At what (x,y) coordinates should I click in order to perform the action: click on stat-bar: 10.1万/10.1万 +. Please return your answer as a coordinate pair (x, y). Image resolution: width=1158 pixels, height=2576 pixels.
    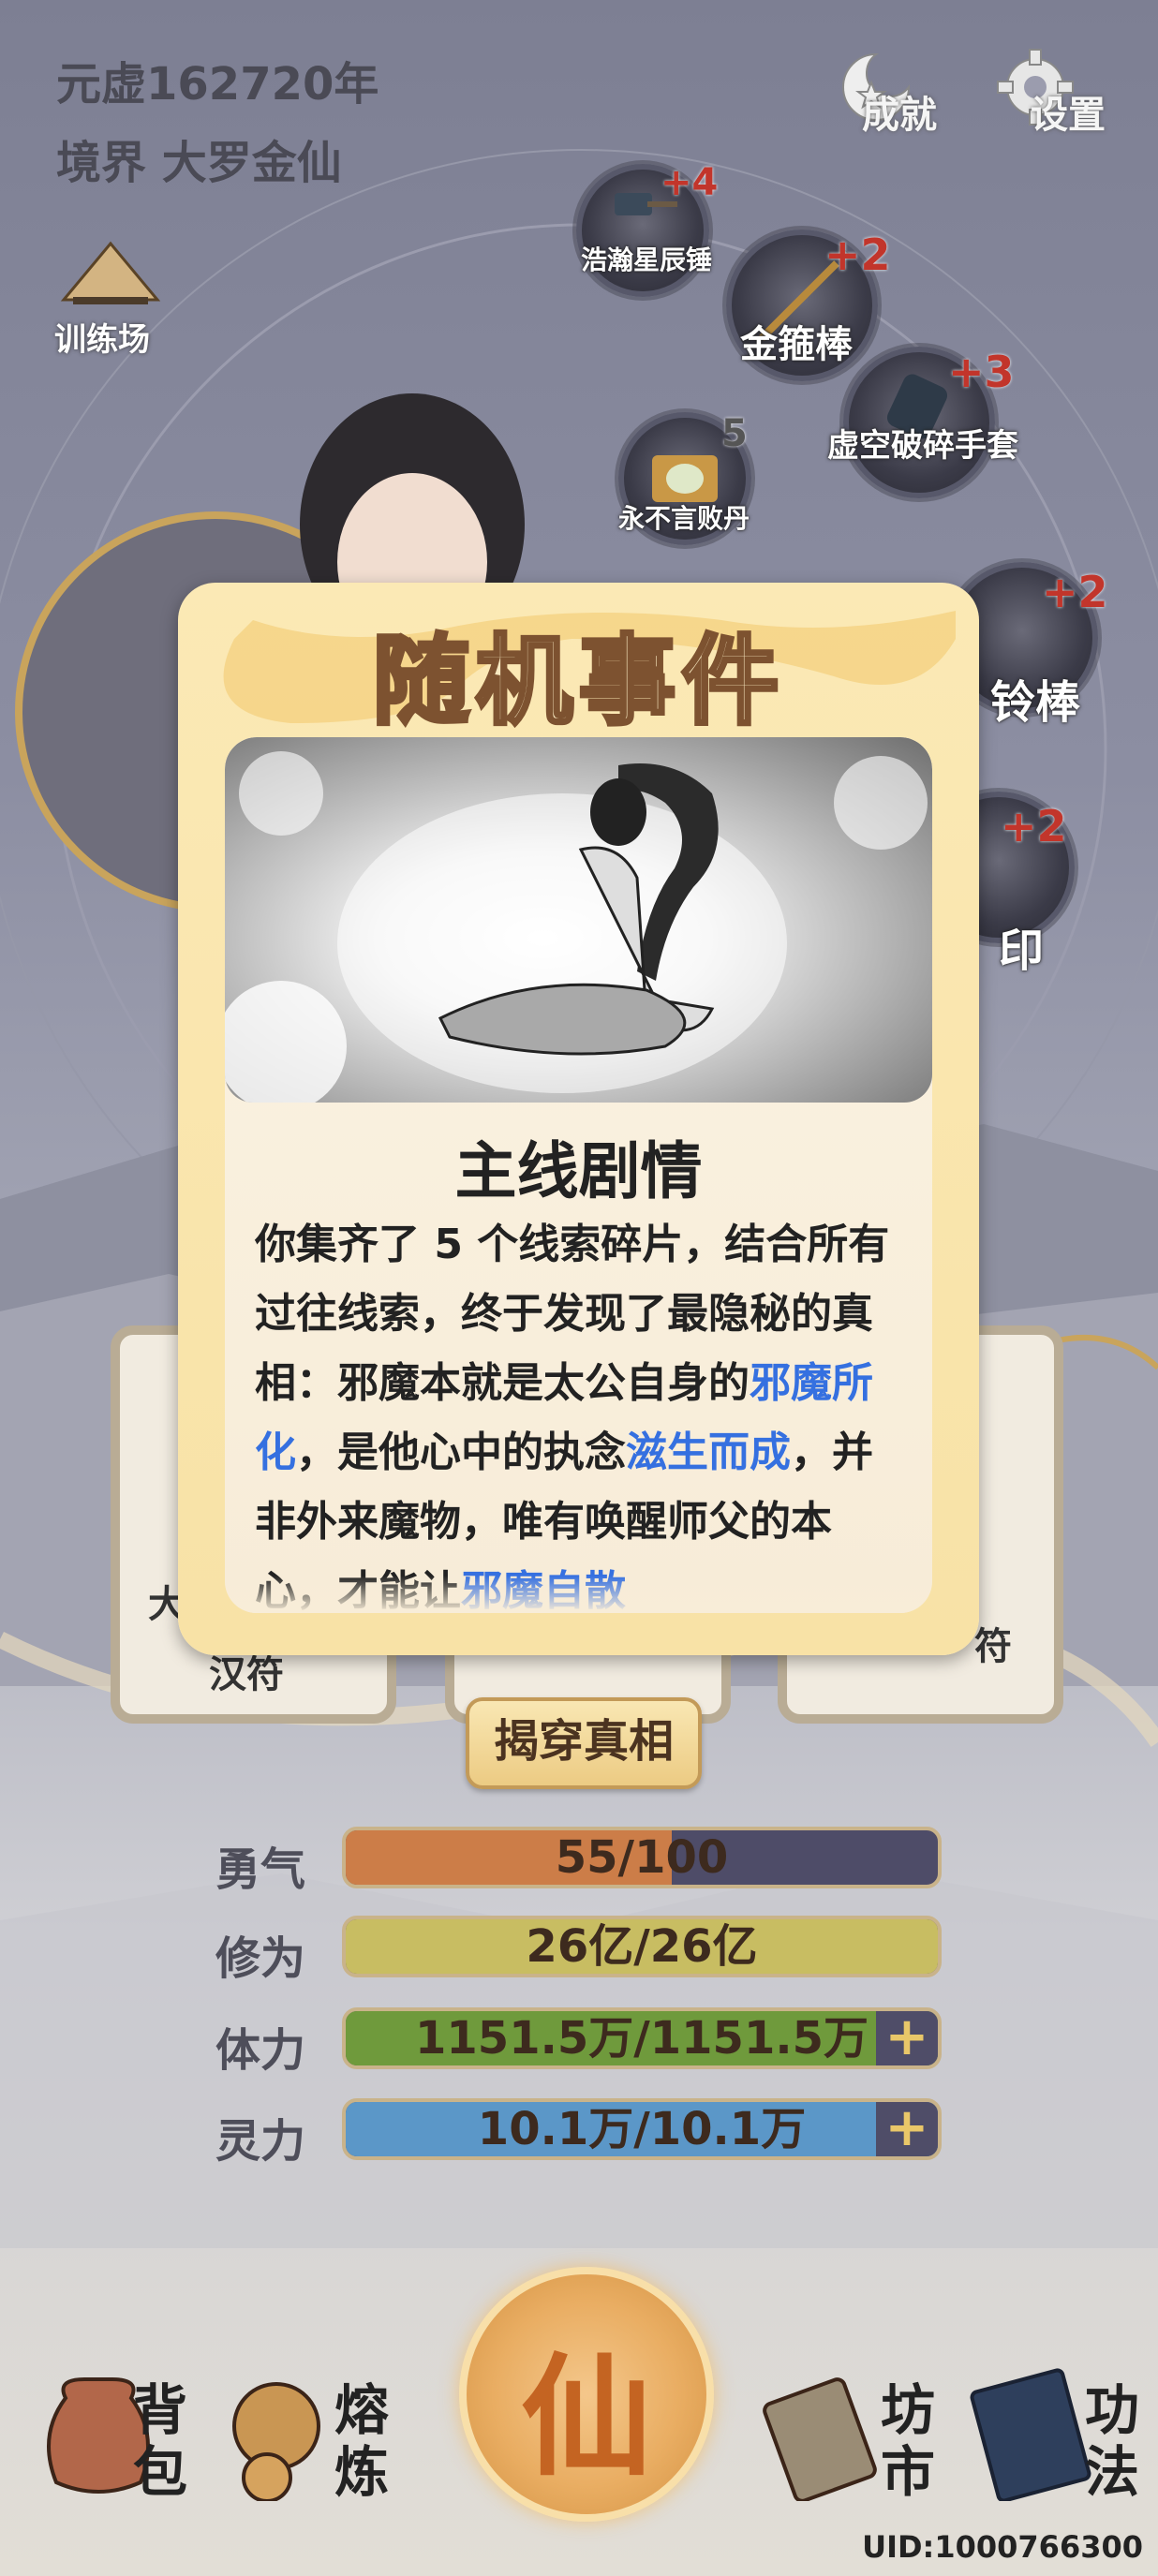
    Looking at the image, I should click on (642, 2129).